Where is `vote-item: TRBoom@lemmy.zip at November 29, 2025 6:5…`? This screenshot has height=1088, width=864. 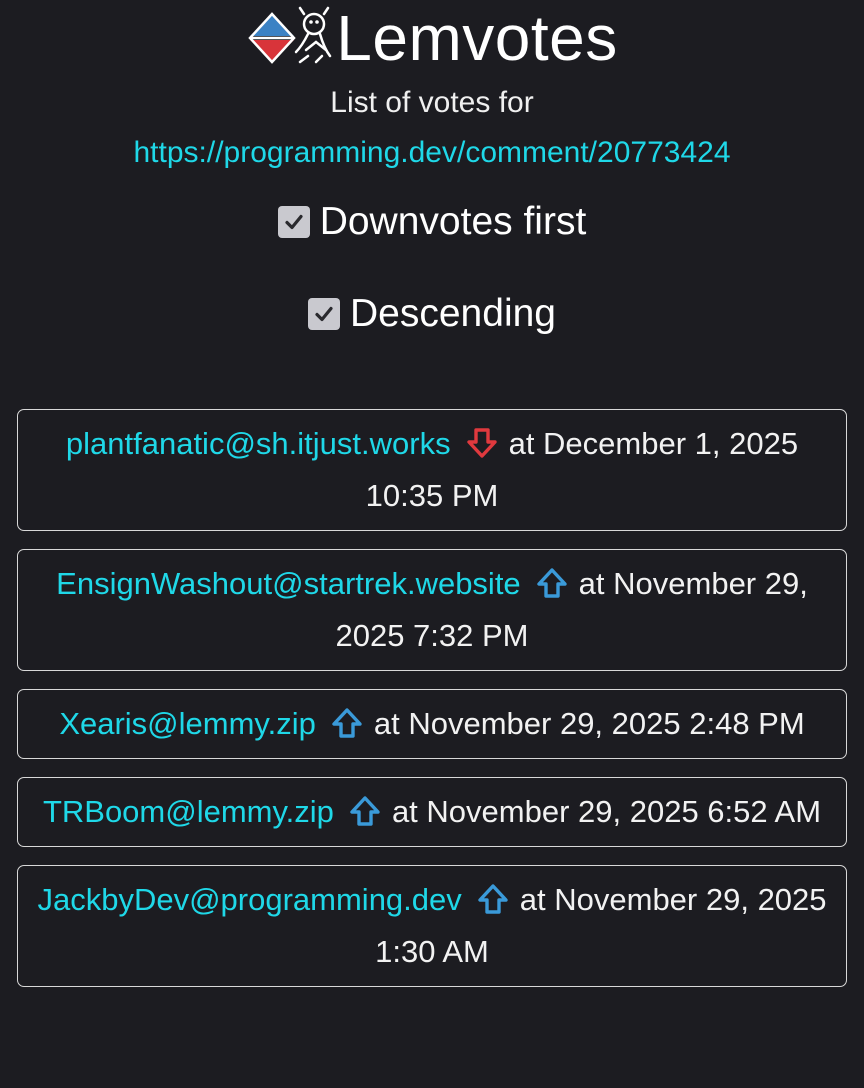
vote-item: TRBoom@lemmy.zip at November 29, 2025 6:5… is located at coordinates (432, 812).